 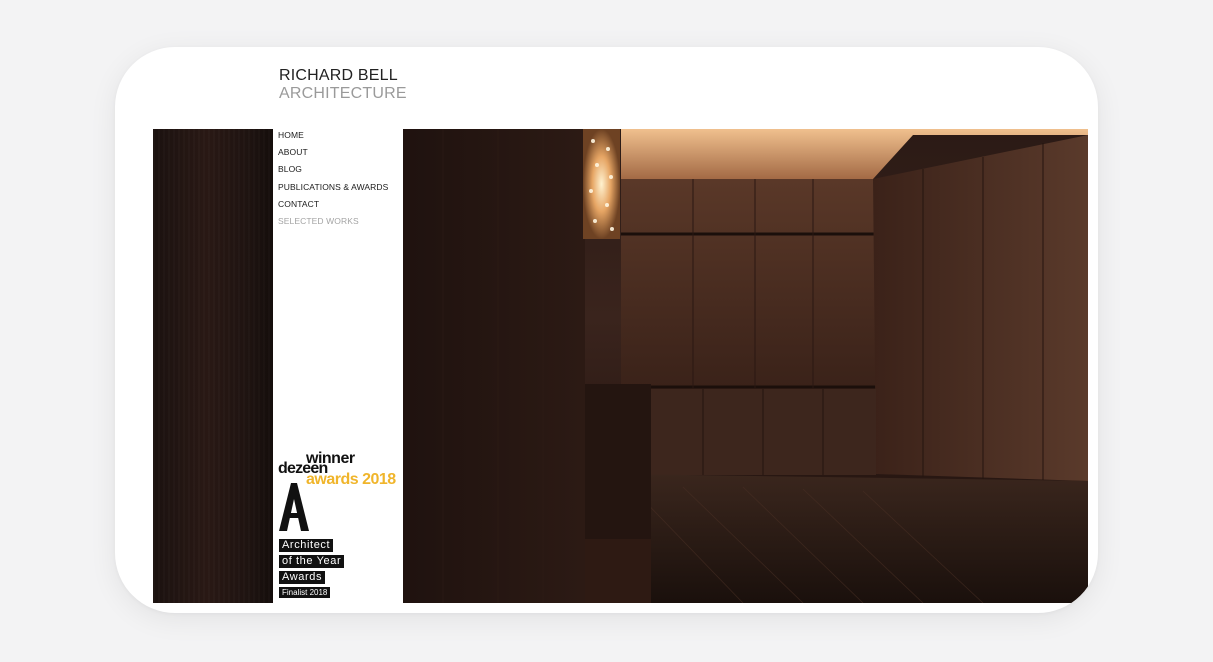 I want to click on aya-line-2: of the Year, so click(x=312, y=561).